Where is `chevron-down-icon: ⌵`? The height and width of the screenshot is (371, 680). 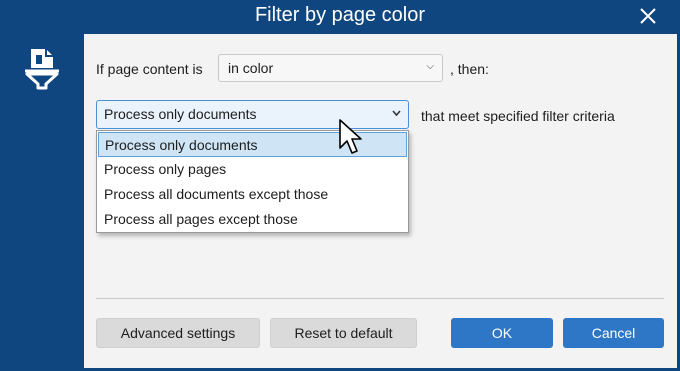 chevron-down-icon: ⌵ is located at coordinates (430, 66).